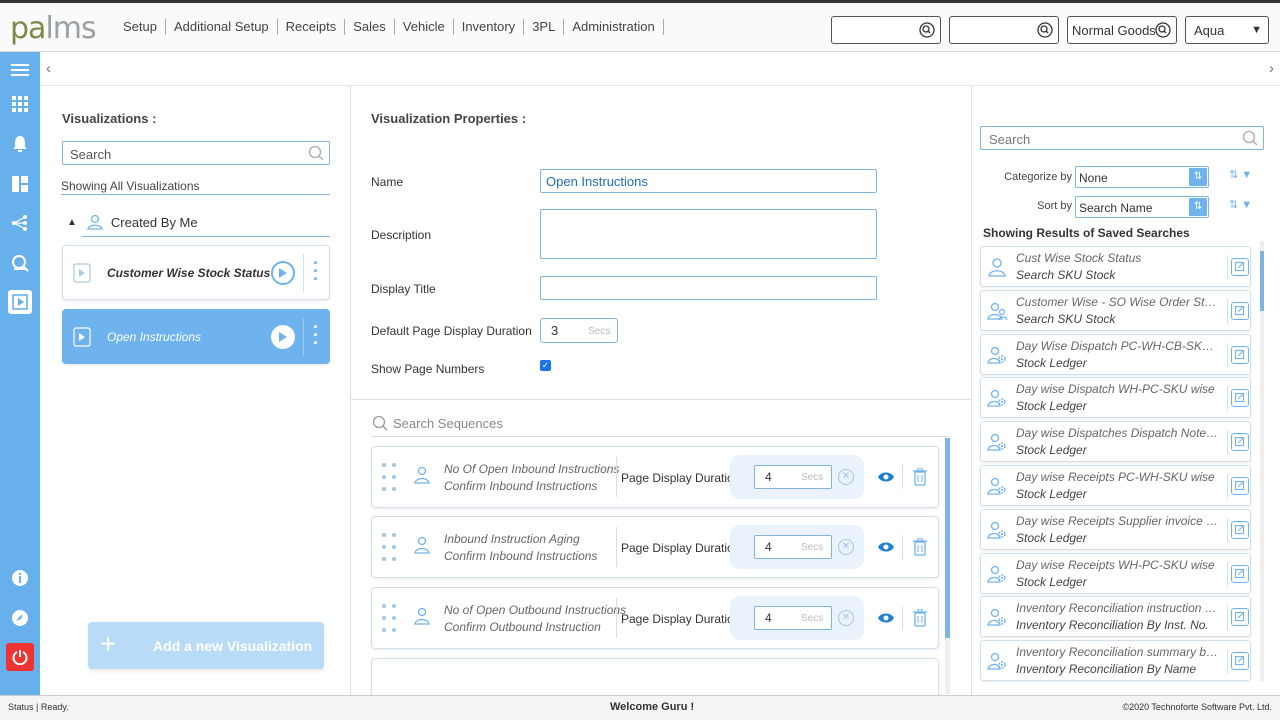 The height and width of the screenshot is (720, 1280). I want to click on nav-additional-setup: Additional Setup, so click(222, 27).